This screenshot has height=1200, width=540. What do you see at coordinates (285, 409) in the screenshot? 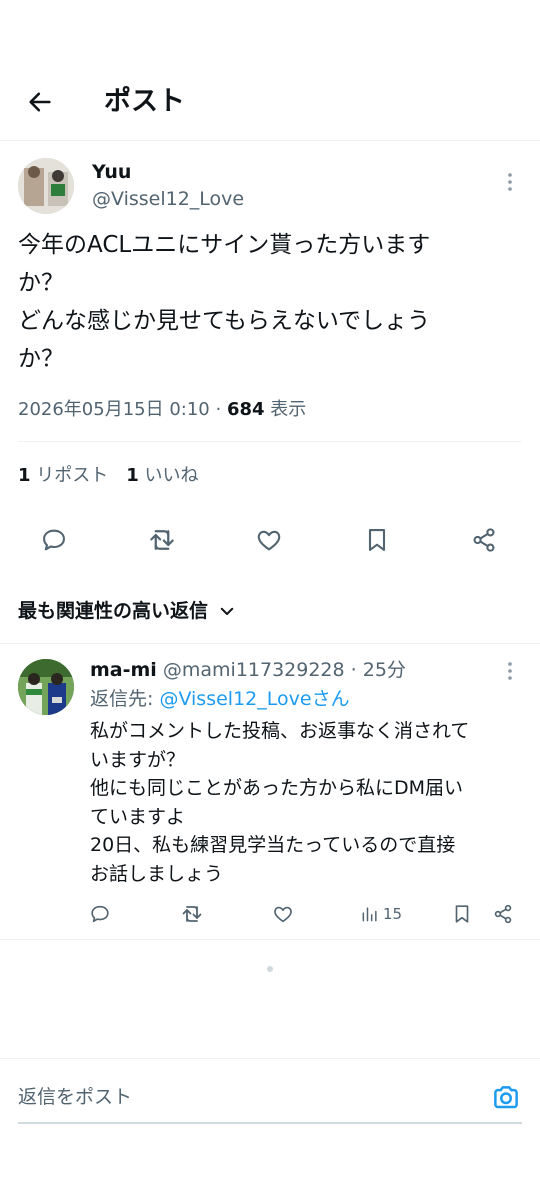
I see `views-label: 表示` at bounding box center [285, 409].